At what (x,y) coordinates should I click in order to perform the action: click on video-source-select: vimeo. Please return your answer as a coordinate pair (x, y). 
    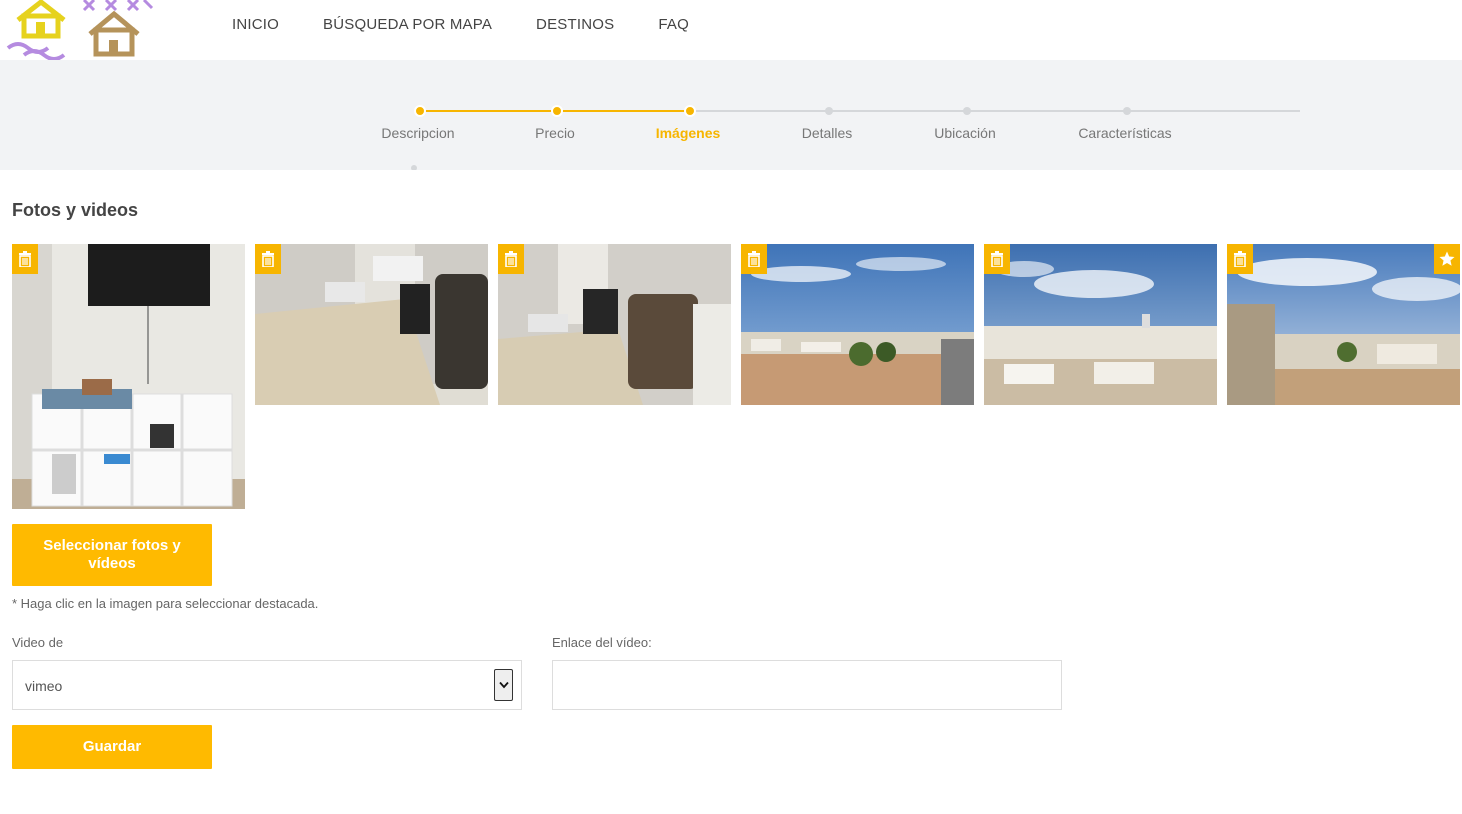
    Looking at the image, I should click on (267, 685).